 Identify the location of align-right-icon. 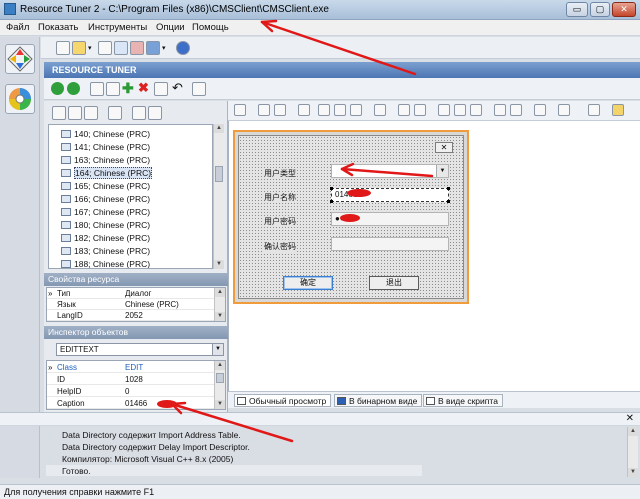
(340, 110).